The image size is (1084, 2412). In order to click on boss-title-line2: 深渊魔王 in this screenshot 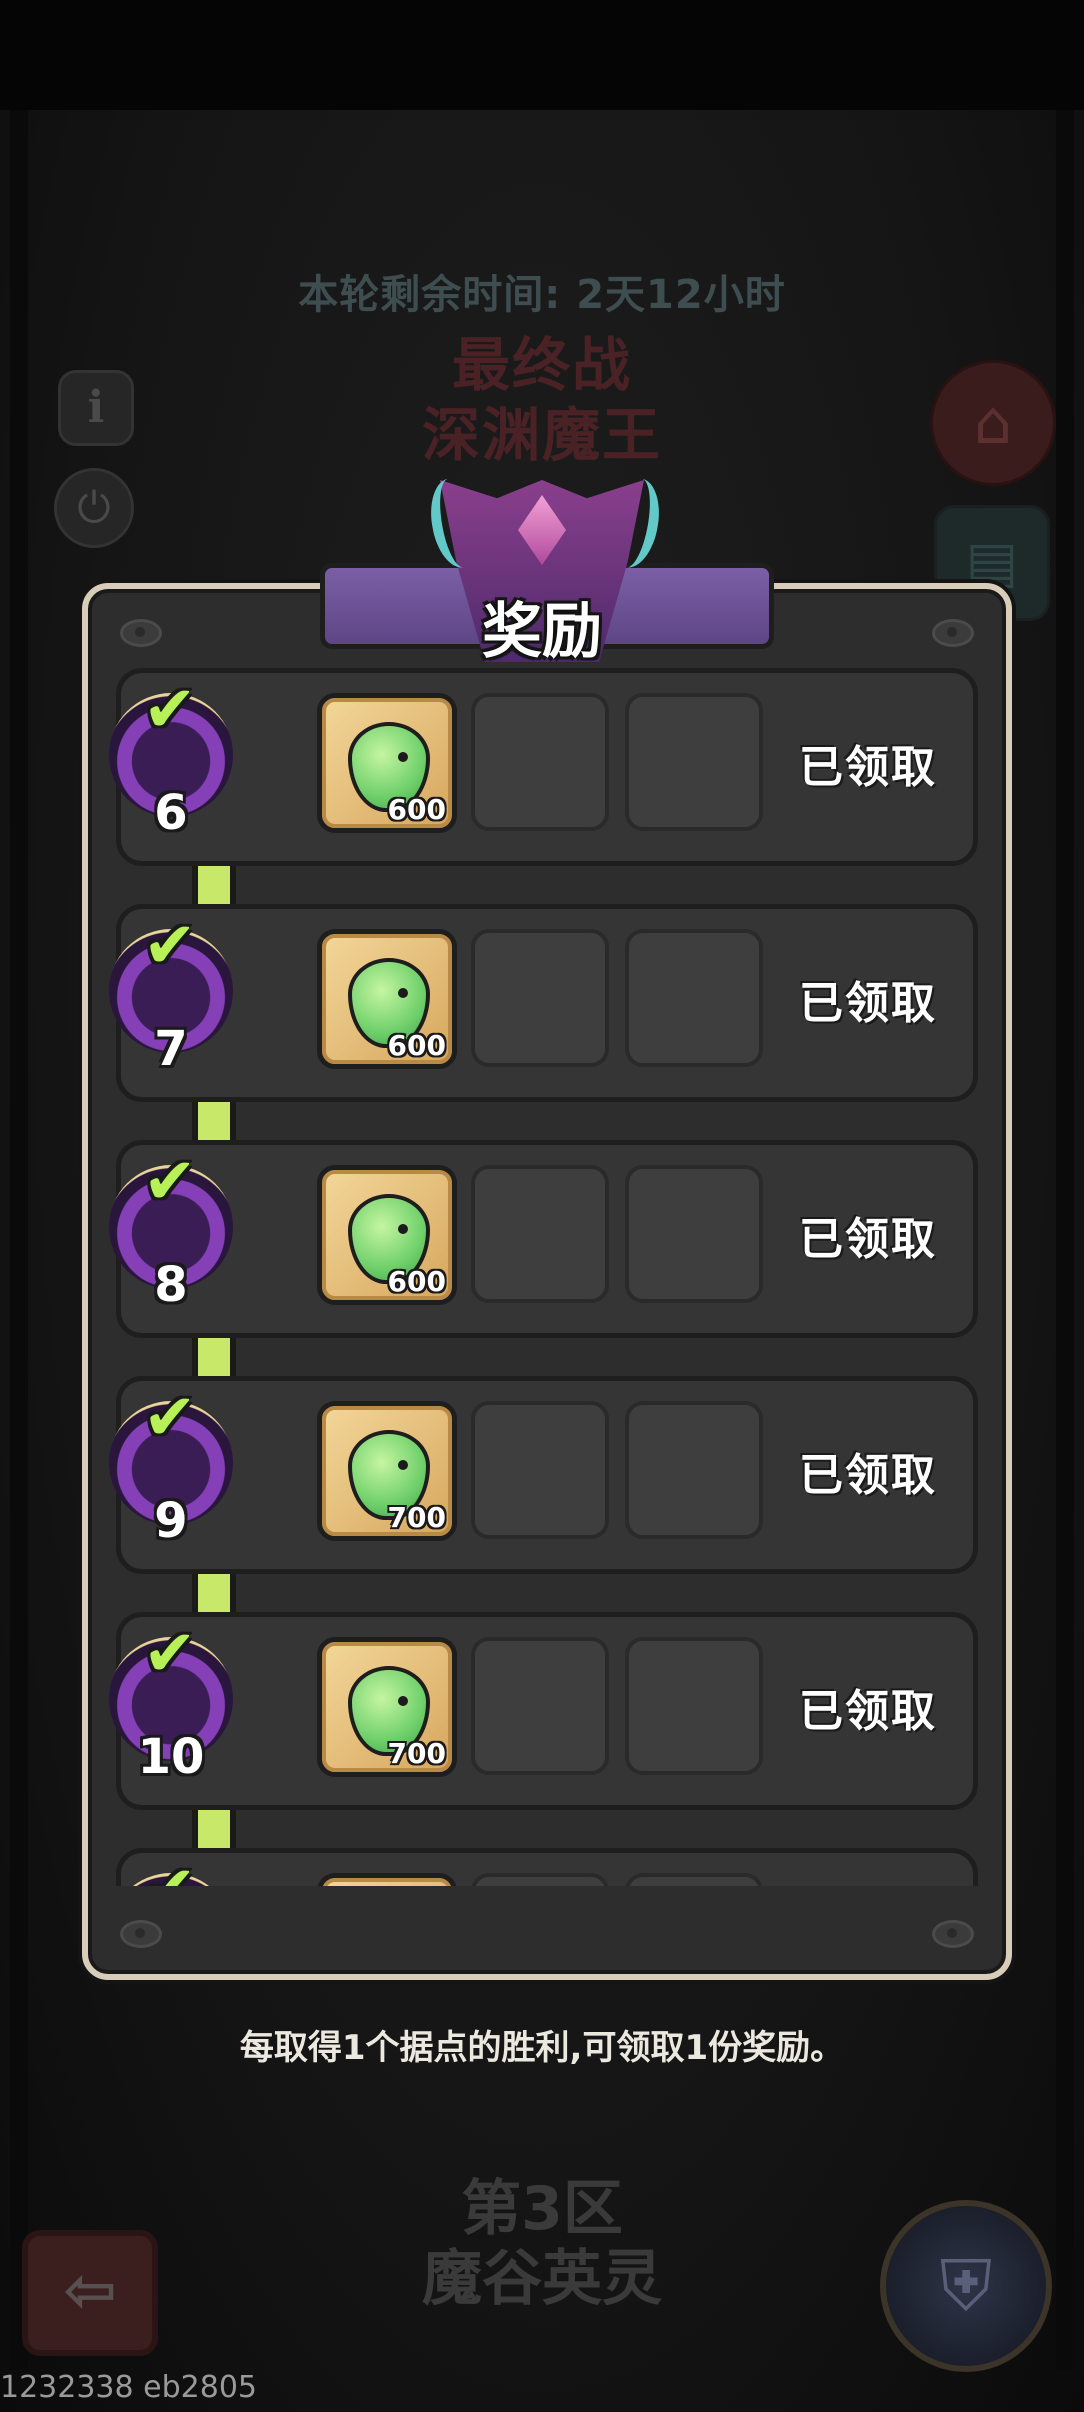, I will do `click(541, 435)`.